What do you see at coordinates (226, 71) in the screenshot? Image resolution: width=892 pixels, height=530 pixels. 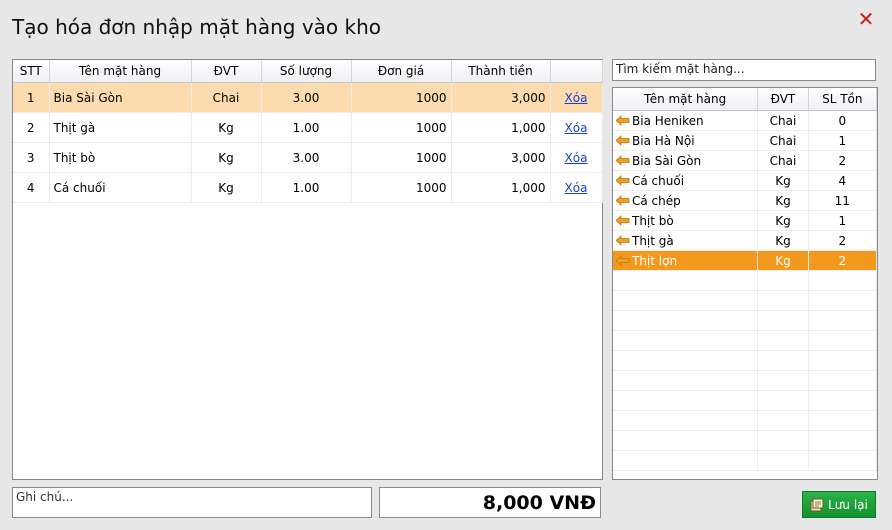 I see `column-header-unit: ĐVT` at bounding box center [226, 71].